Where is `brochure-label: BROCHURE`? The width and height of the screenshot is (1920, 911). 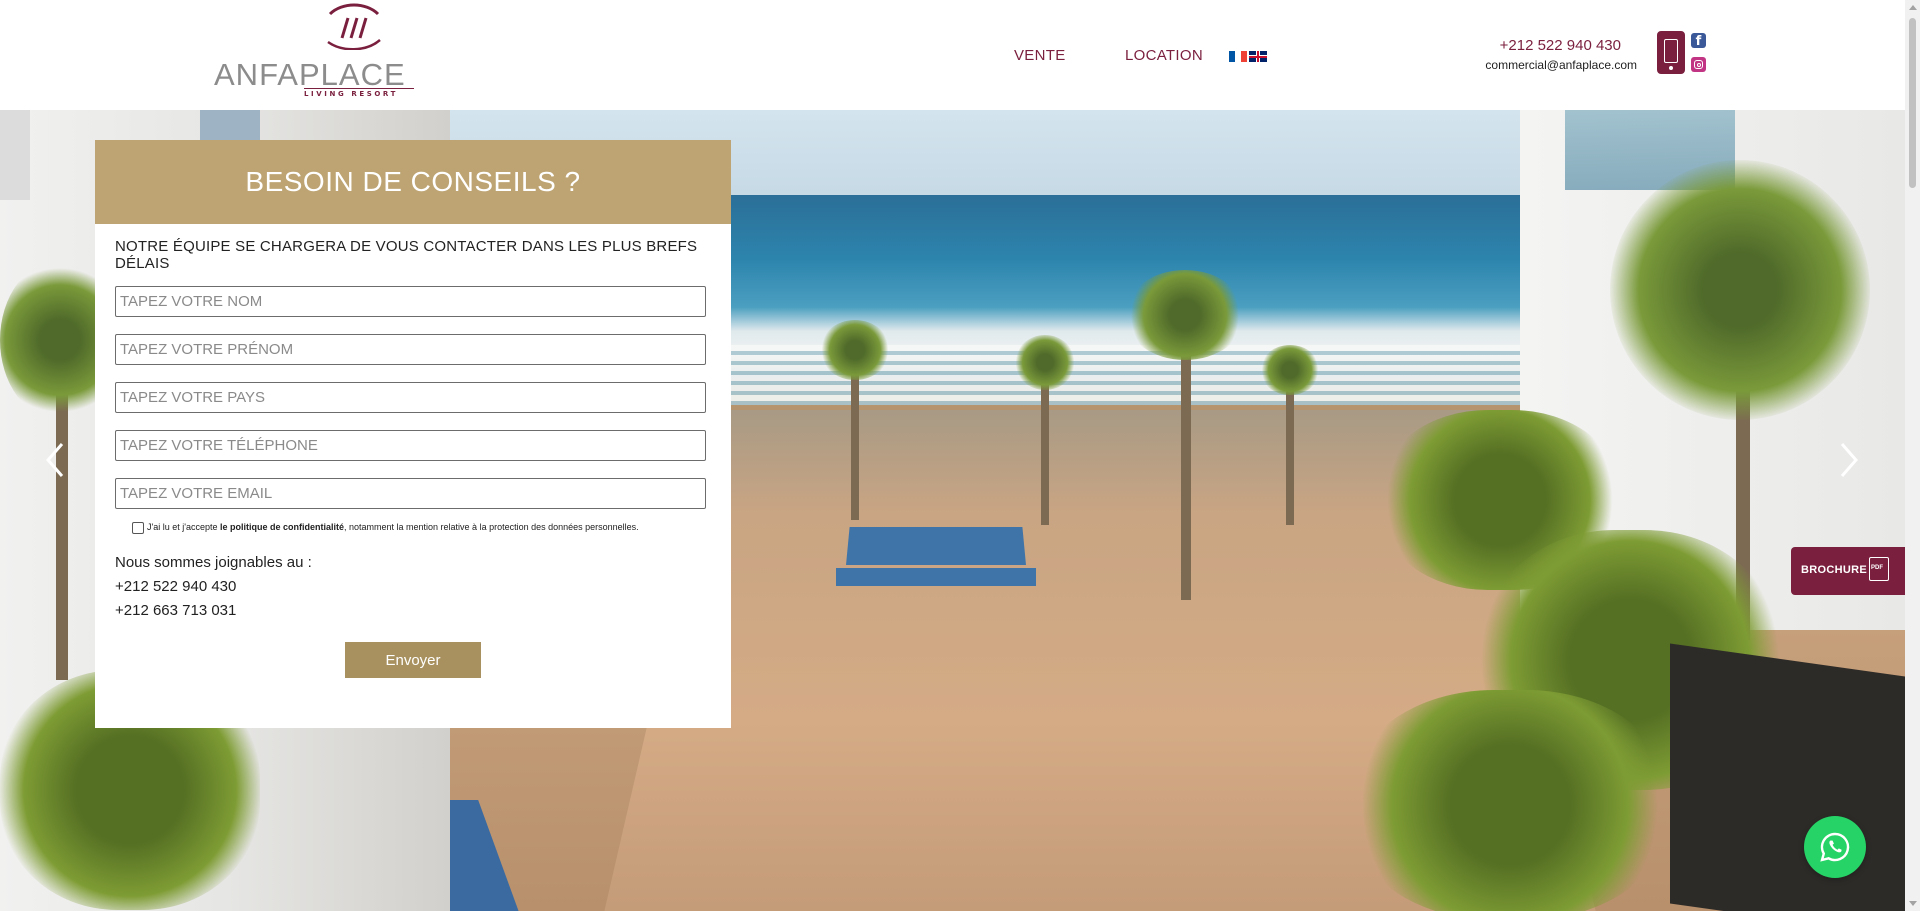 brochure-label: BROCHURE is located at coordinates (1834, 570).